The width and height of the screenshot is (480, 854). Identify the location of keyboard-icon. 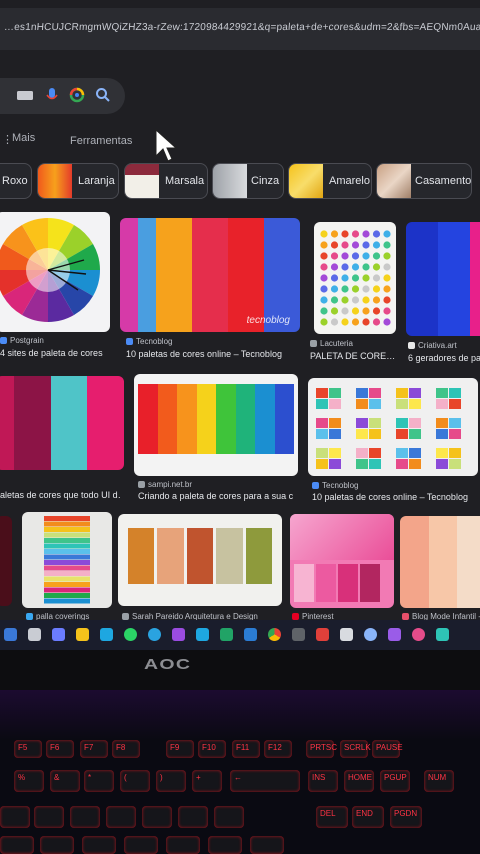
(25, 95).